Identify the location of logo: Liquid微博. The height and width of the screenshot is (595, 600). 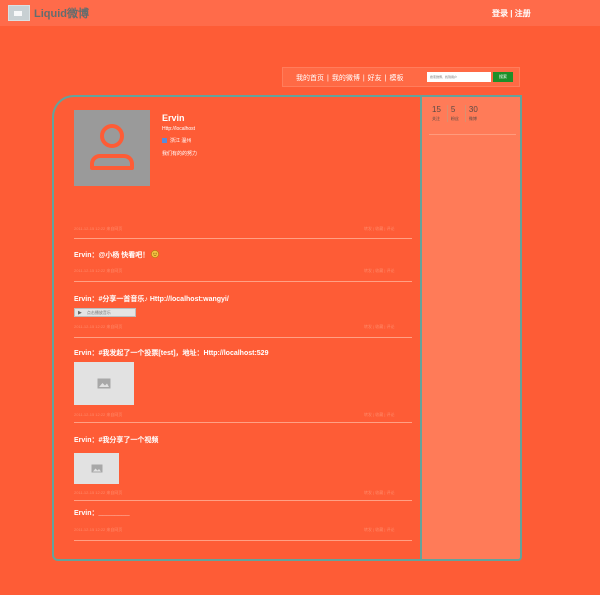
(48, 13).